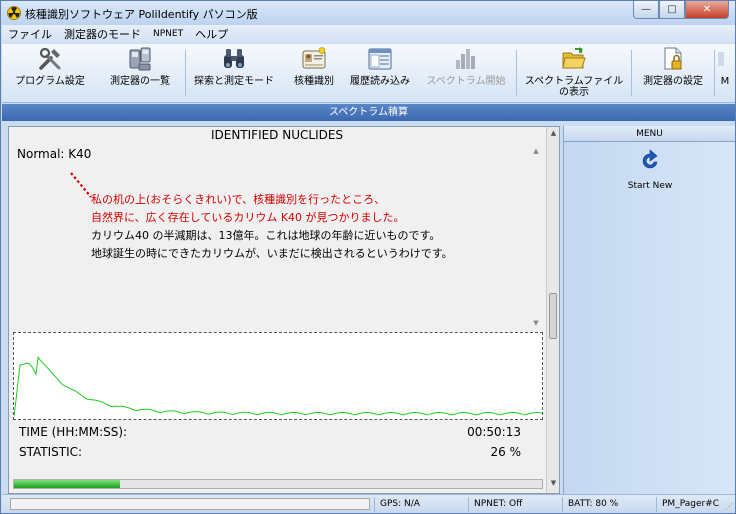 This screenshot has width=736, height=514. I want to click on show-spectrum-file-button: スペクトラムファイル の表示, so click(574, 73).